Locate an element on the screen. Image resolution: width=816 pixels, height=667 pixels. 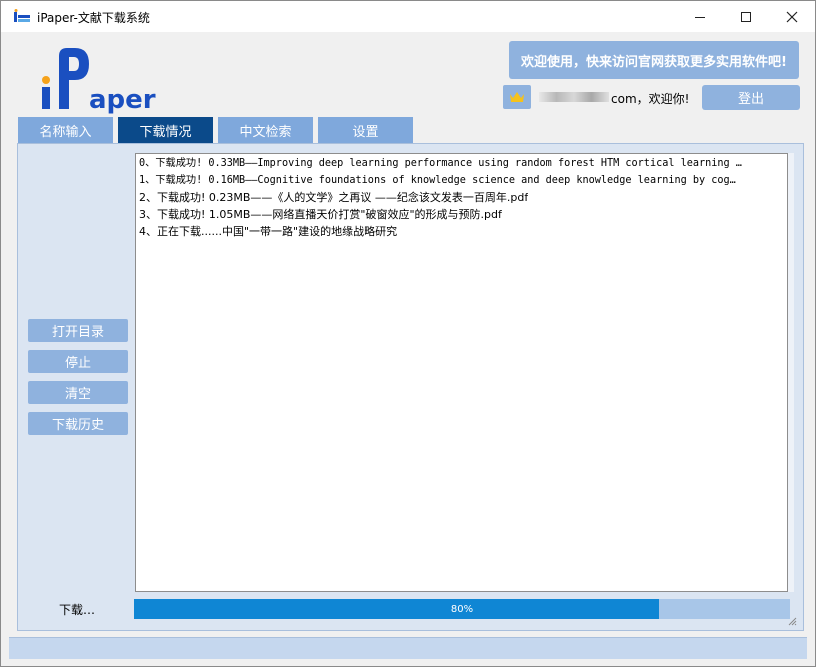
open-directory-button: 打开目录 is located at coordinates (78, 330).